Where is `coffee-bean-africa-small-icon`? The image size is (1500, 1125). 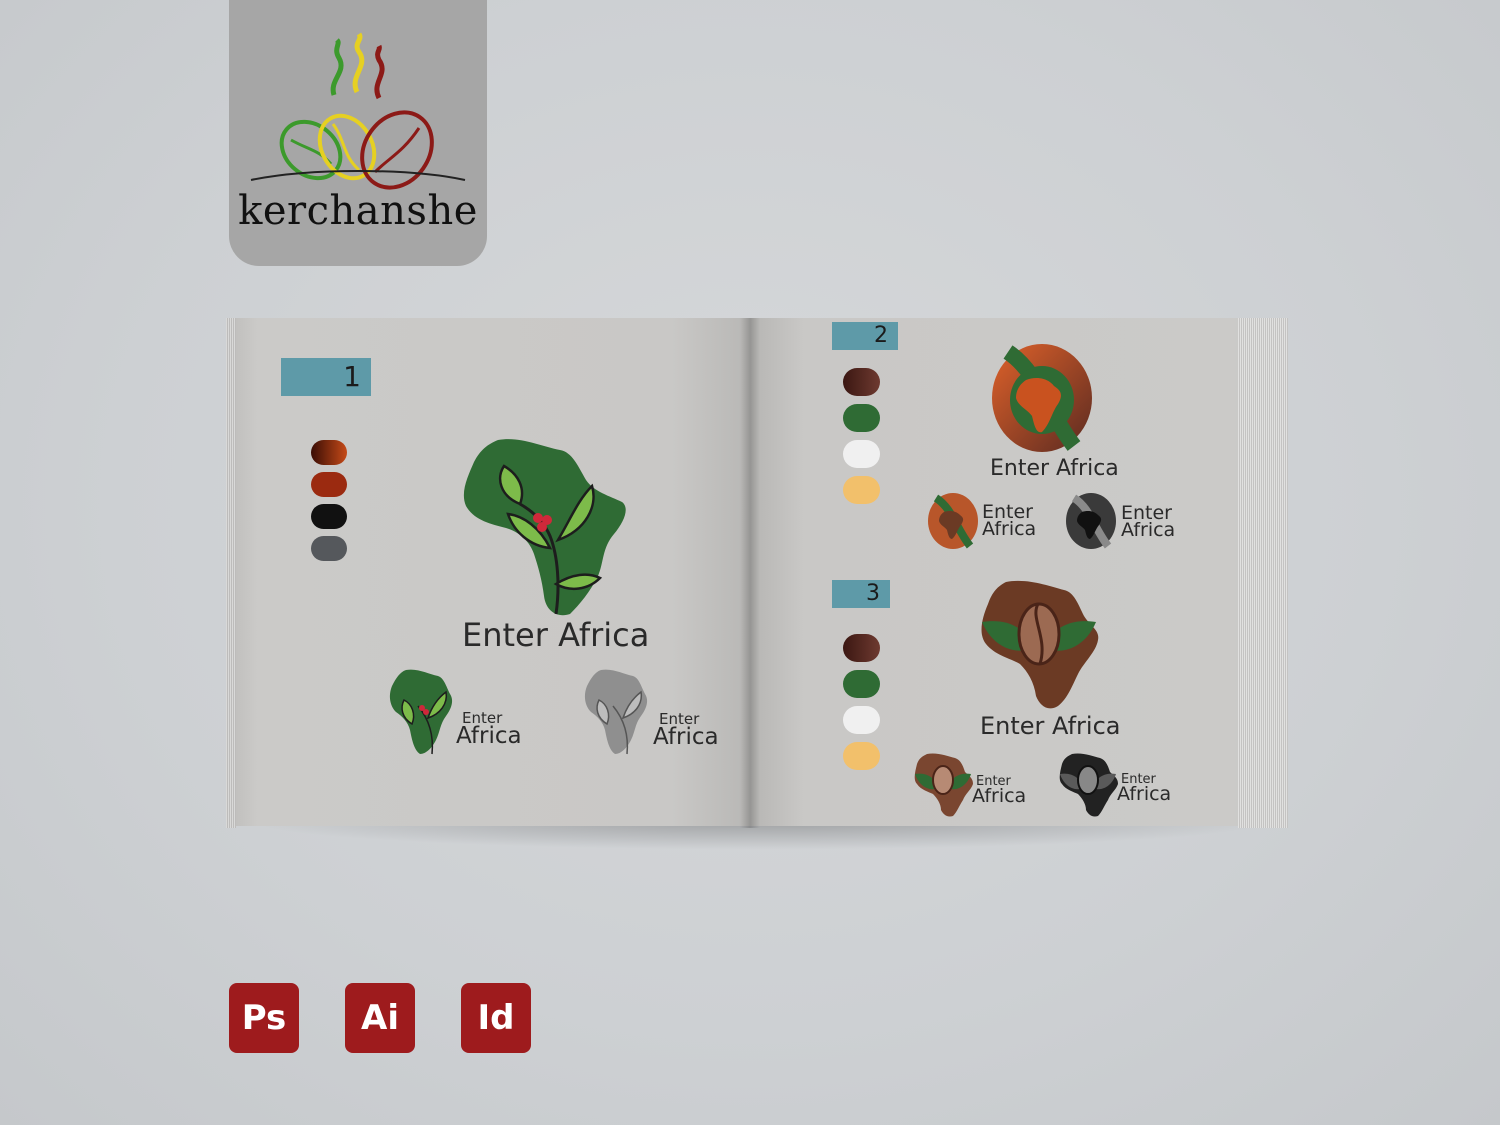 coffee-bean-africa-small-icon is located at coordinates (953, 521).